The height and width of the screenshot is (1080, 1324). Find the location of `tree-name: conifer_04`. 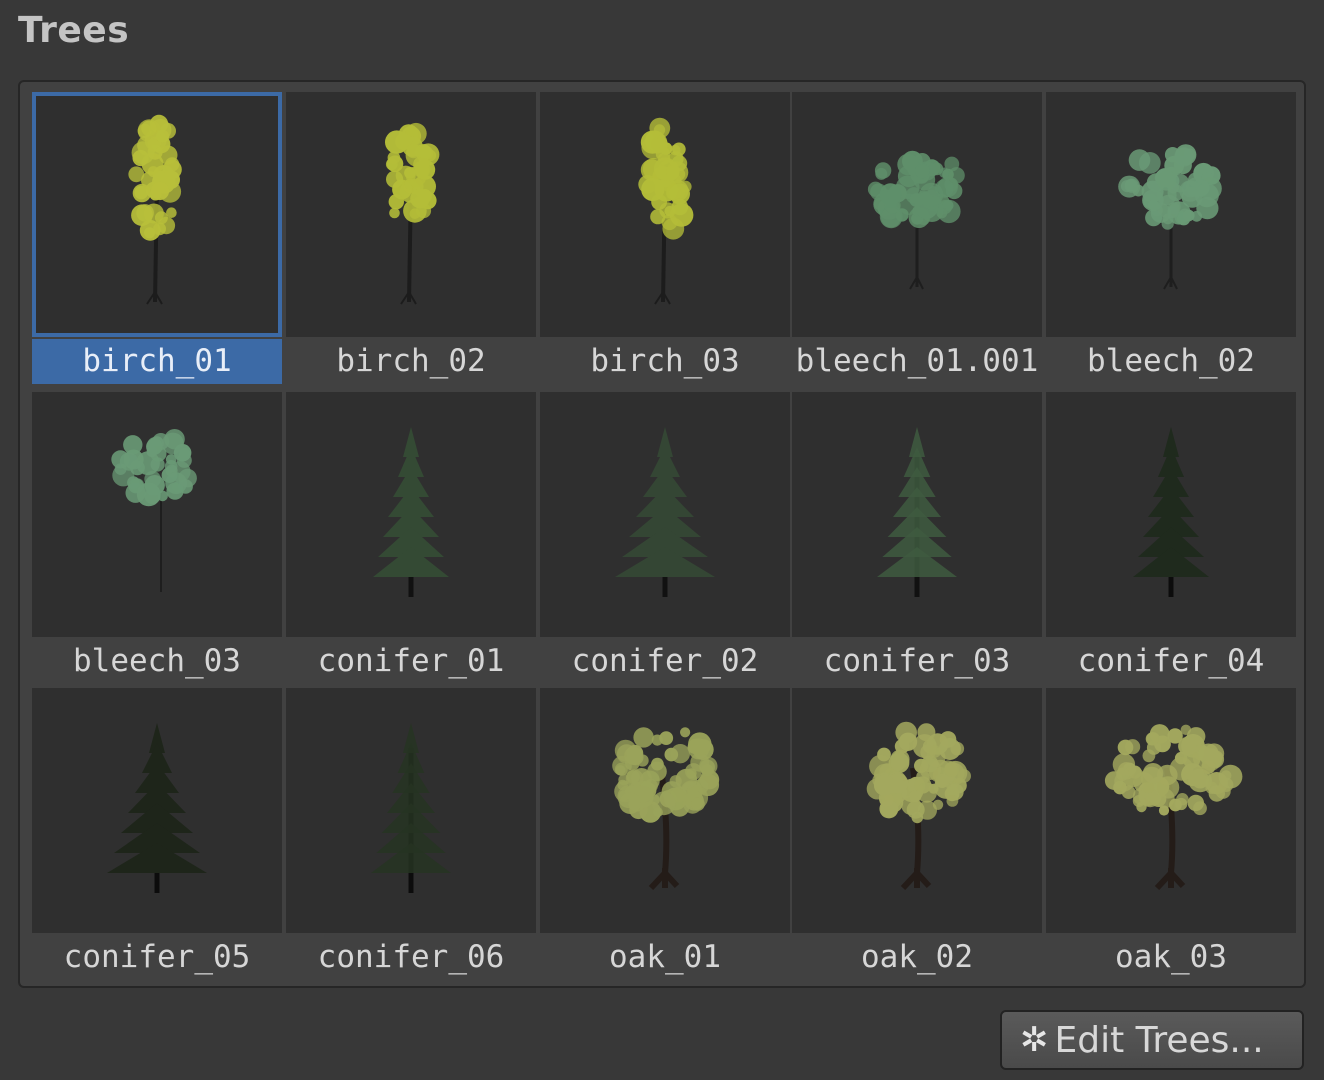

tree-name: conifer_04 is located at coordinates (1171, 661).